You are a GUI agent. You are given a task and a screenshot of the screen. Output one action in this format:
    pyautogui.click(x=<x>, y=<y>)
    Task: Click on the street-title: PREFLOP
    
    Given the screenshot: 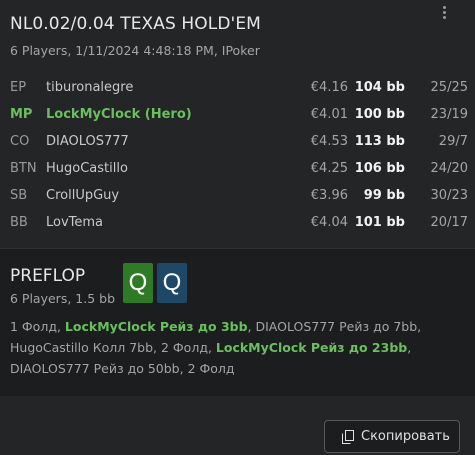 What is the action you would take?
    pyautogui.click(x=48, y=276)
    